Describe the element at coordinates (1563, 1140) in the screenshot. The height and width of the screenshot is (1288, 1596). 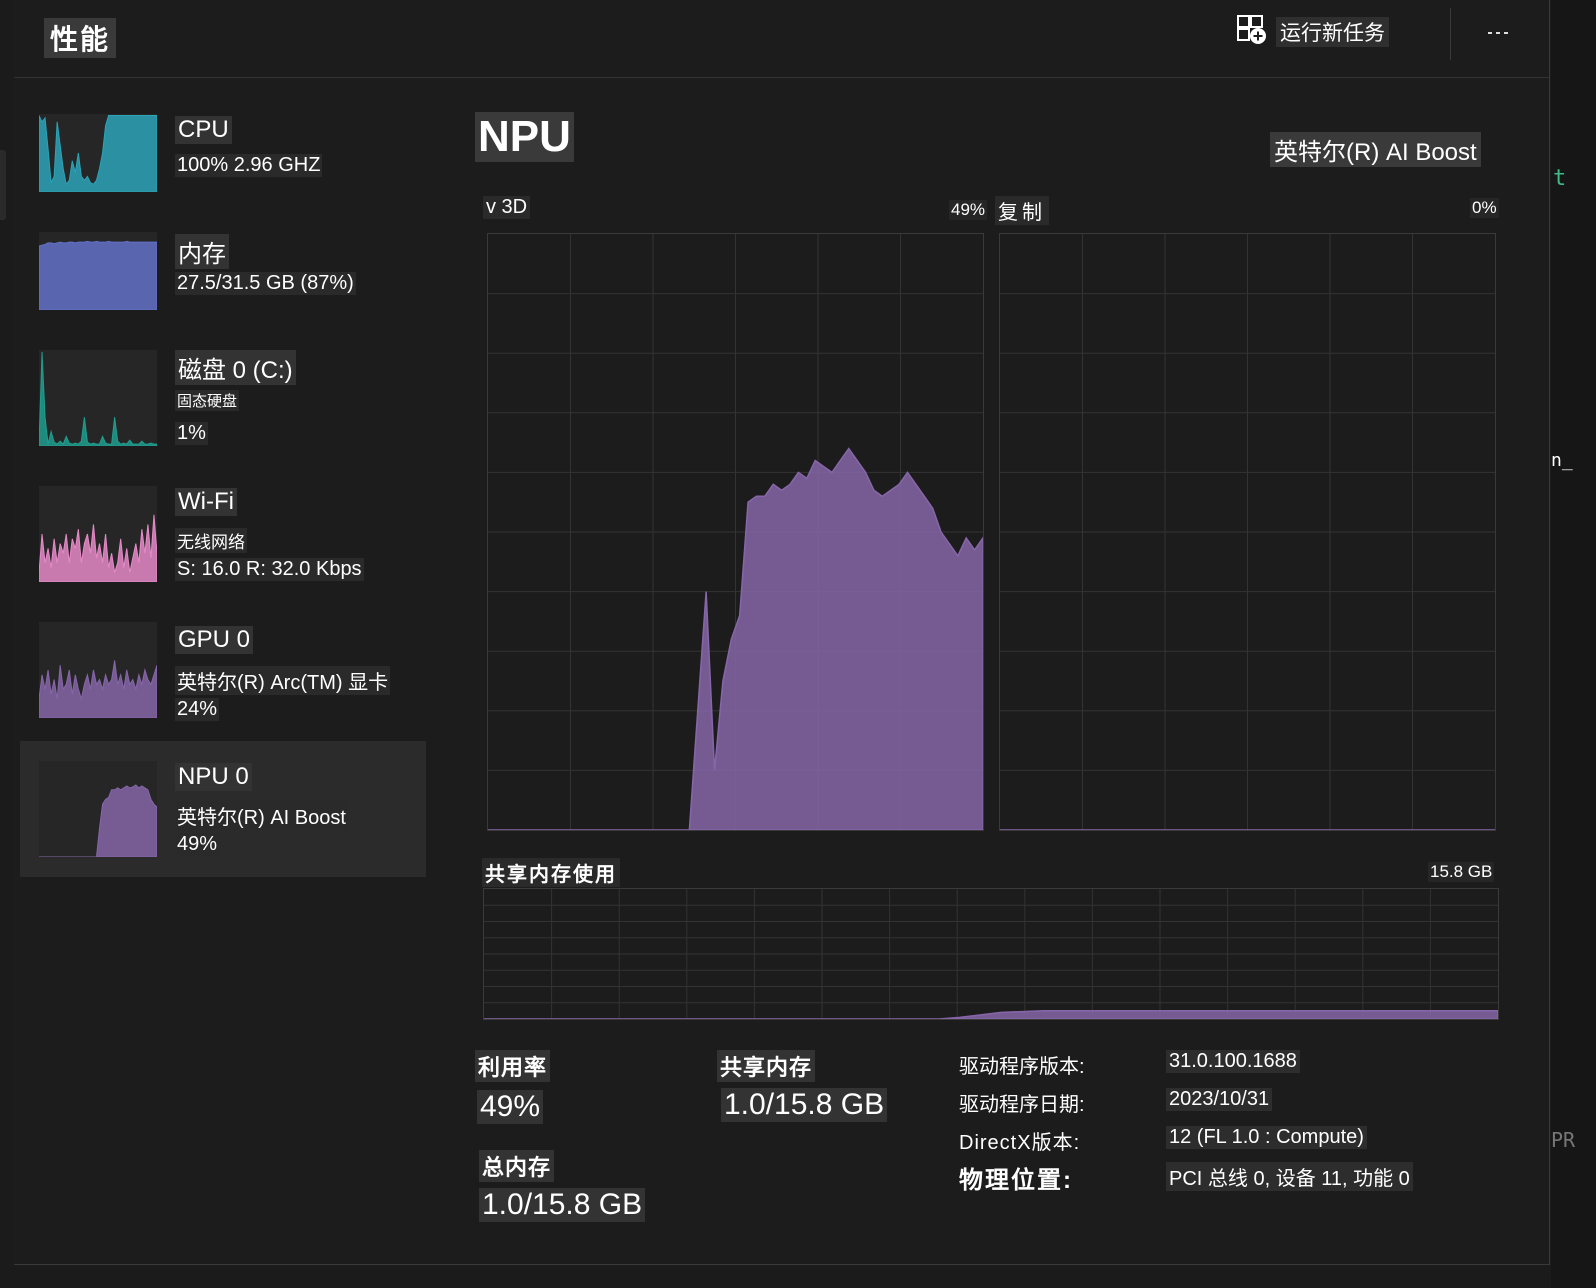
I see `edge-text-fragment: PR` at that location.